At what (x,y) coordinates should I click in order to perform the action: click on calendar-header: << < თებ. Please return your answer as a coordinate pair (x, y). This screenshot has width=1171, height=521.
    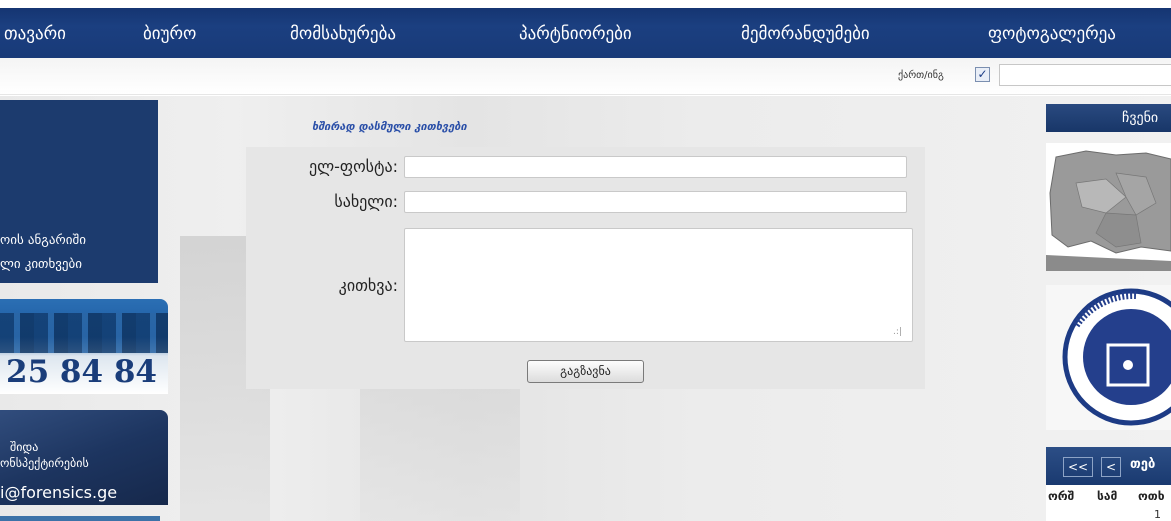
    Looking at the image, I should click on (1108, 466).